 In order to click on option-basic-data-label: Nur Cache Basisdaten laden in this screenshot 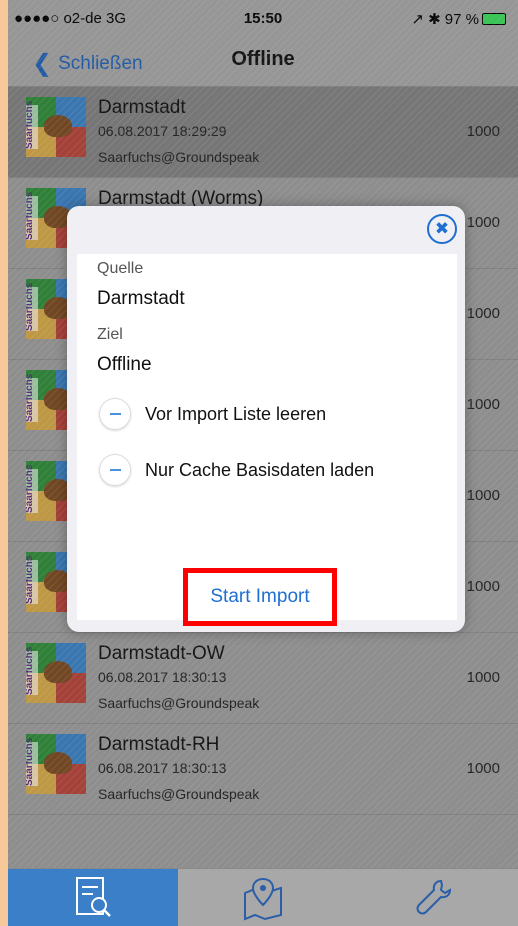, I will do `click(260, 470)`.